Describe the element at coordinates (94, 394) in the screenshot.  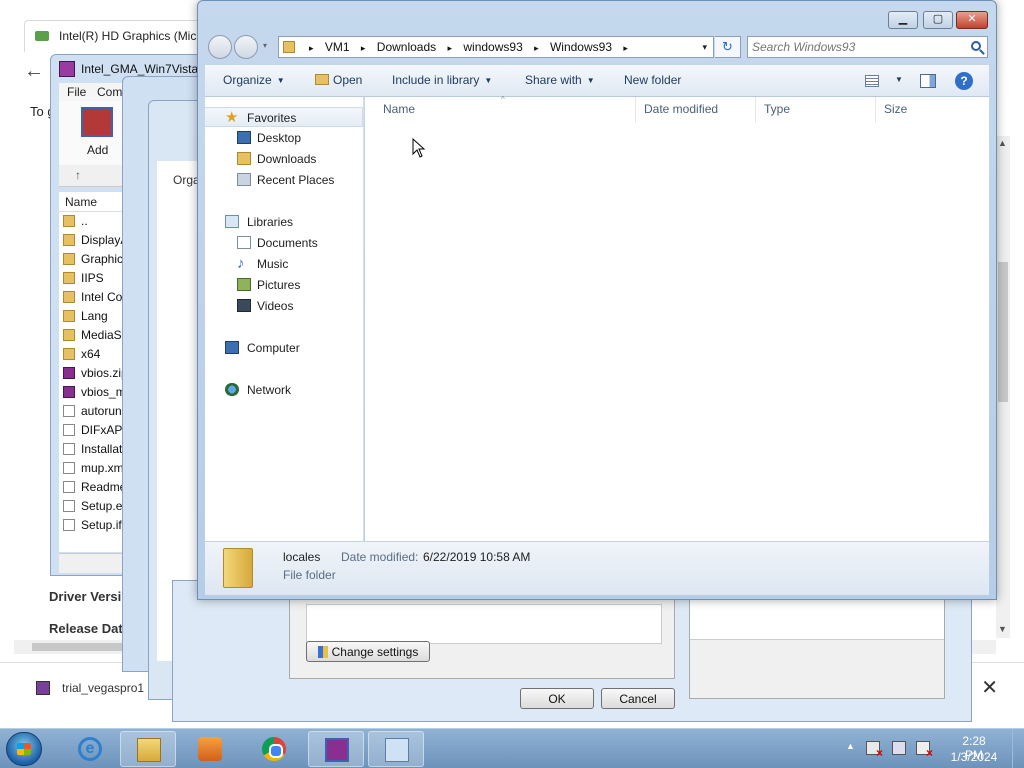
I see `list-item: vbios_m` at that location.